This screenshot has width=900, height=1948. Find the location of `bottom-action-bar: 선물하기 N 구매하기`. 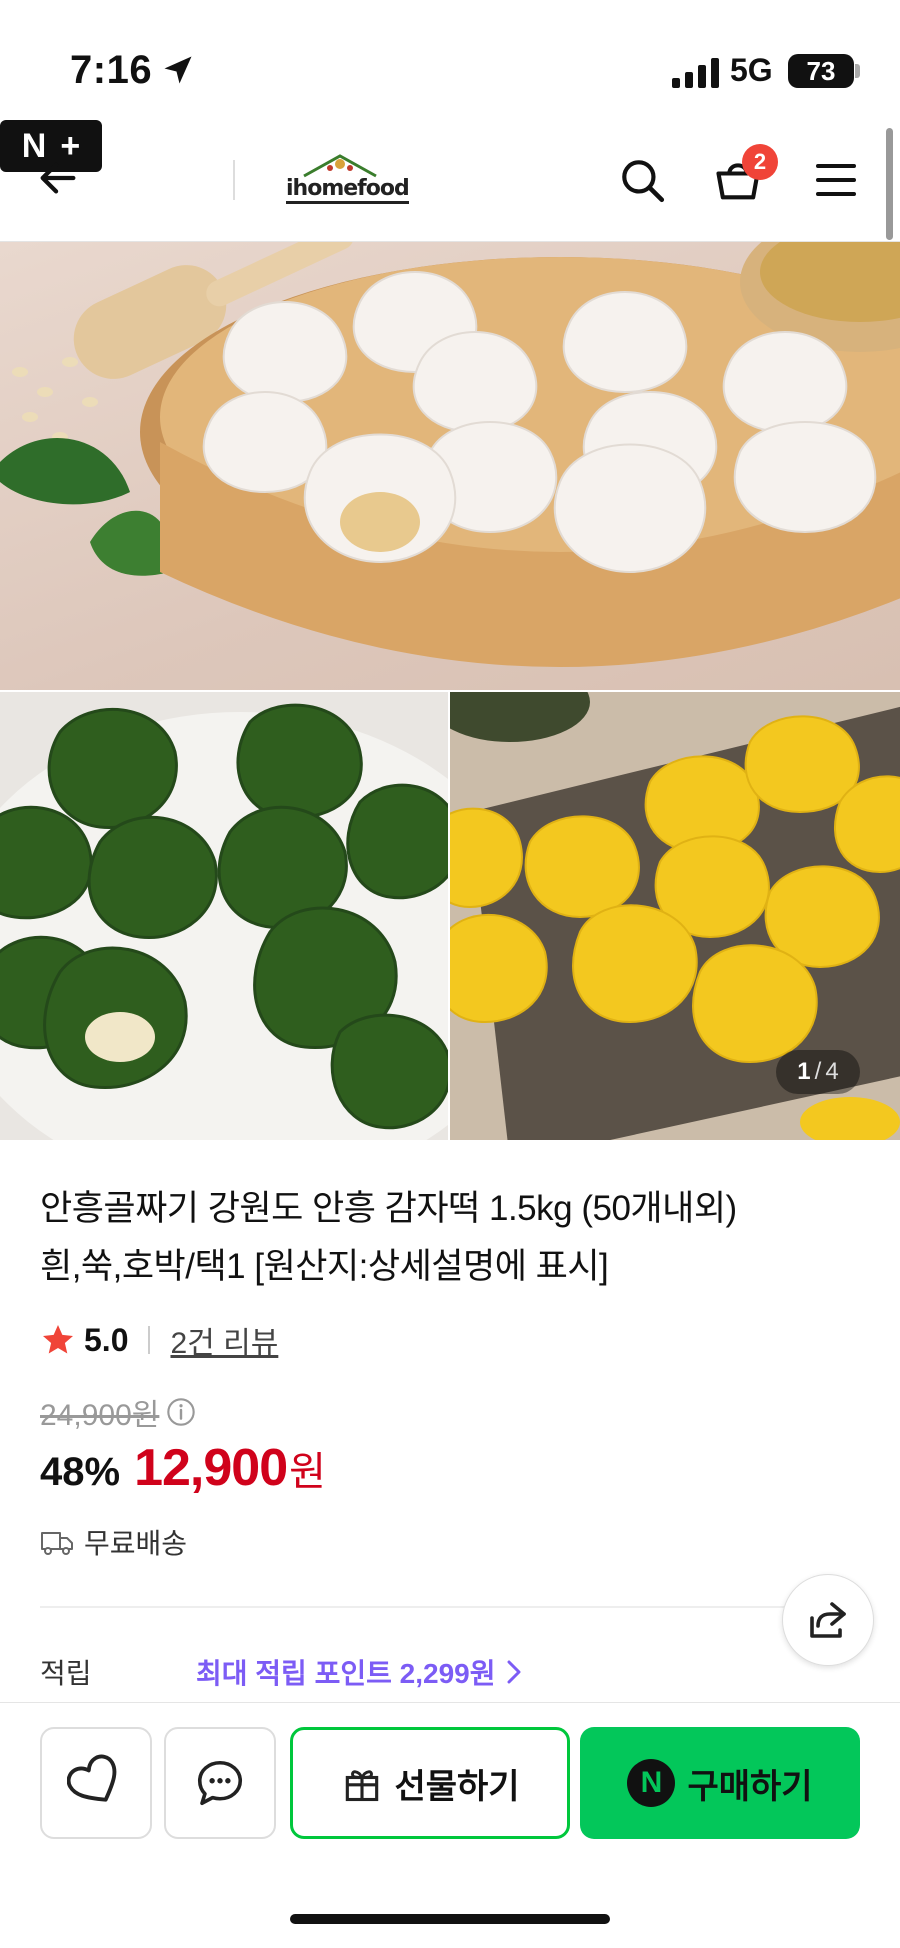

bottom-action-bar: 선물하기 N 구매하기 is located at coordinates (450, 1825).